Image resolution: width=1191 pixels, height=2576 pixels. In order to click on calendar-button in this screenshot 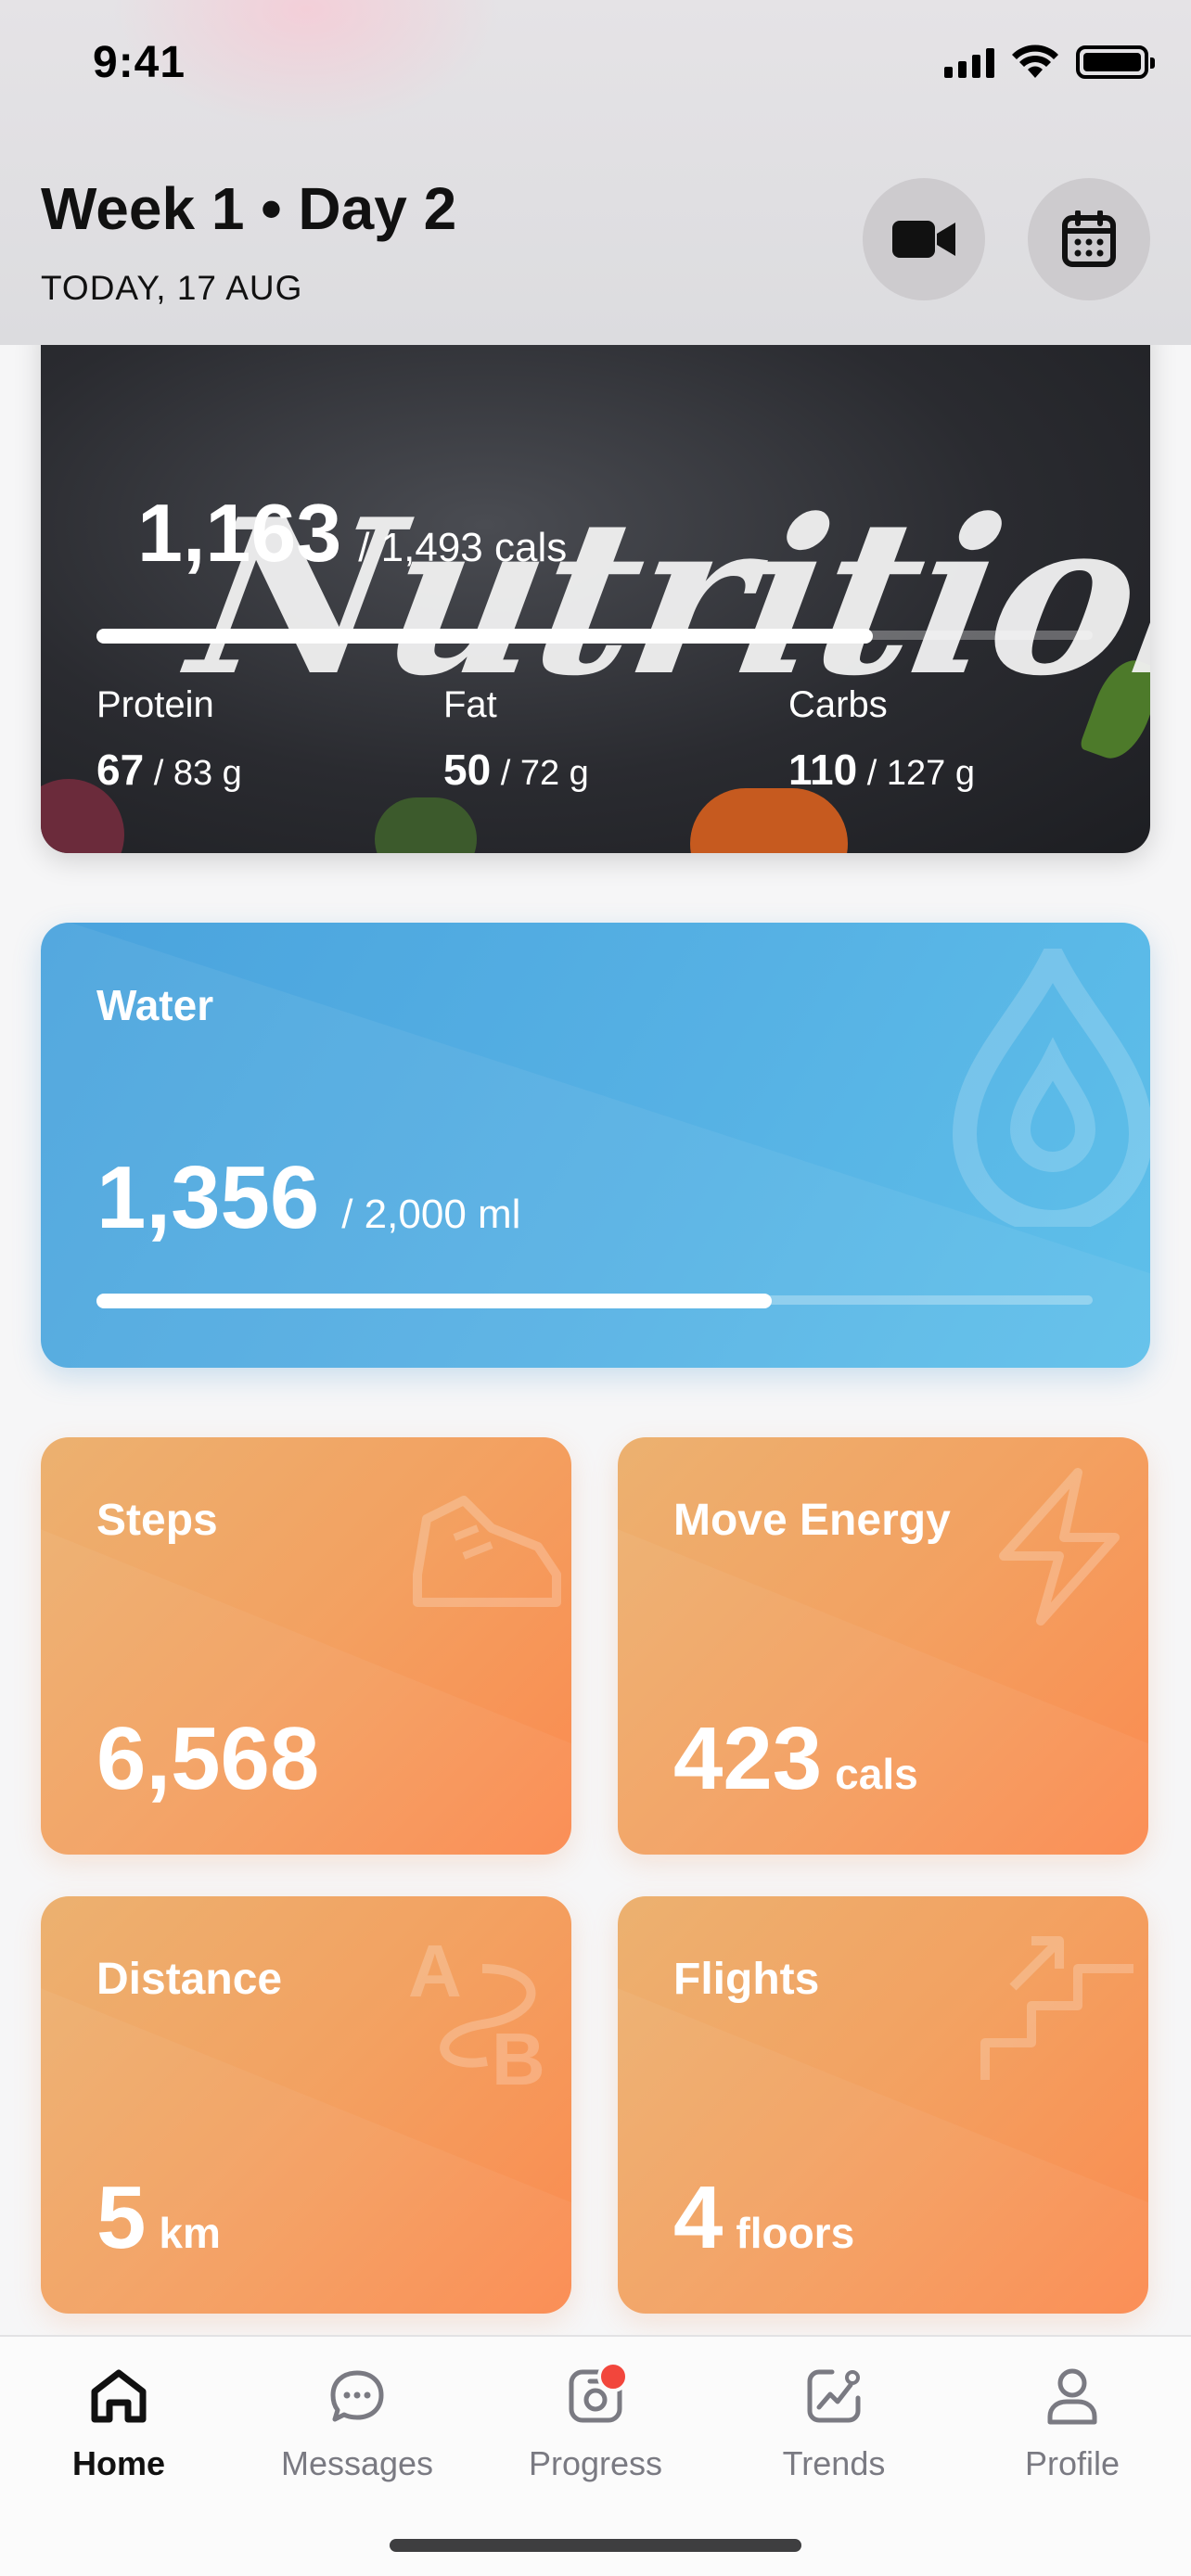, I will do `click(1089, 239)`.